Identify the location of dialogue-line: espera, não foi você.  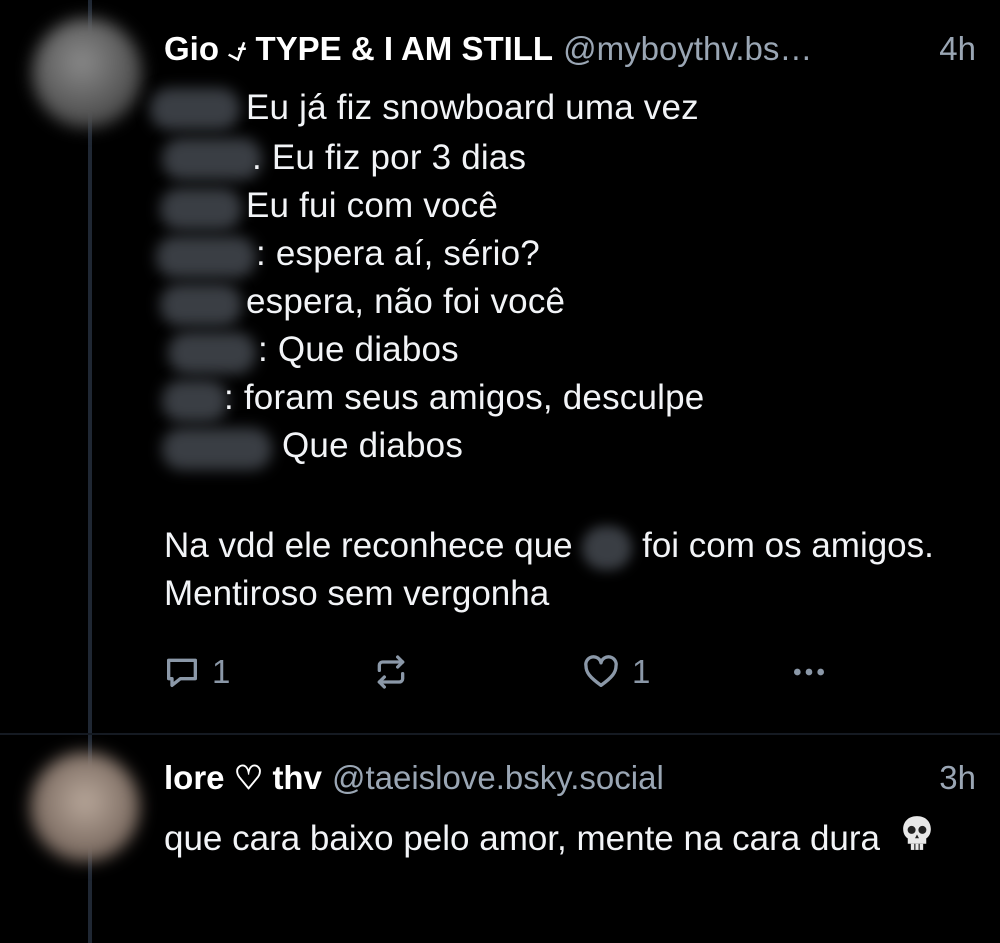
(406, 301).